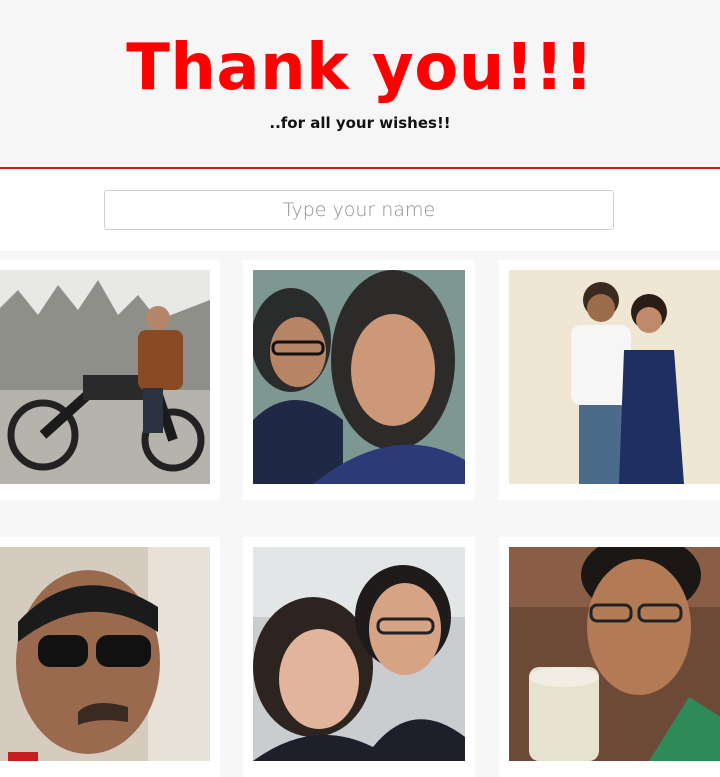 The image size is (720, 777). I want to click on photo-couple-standing-image, so click(614, 377).